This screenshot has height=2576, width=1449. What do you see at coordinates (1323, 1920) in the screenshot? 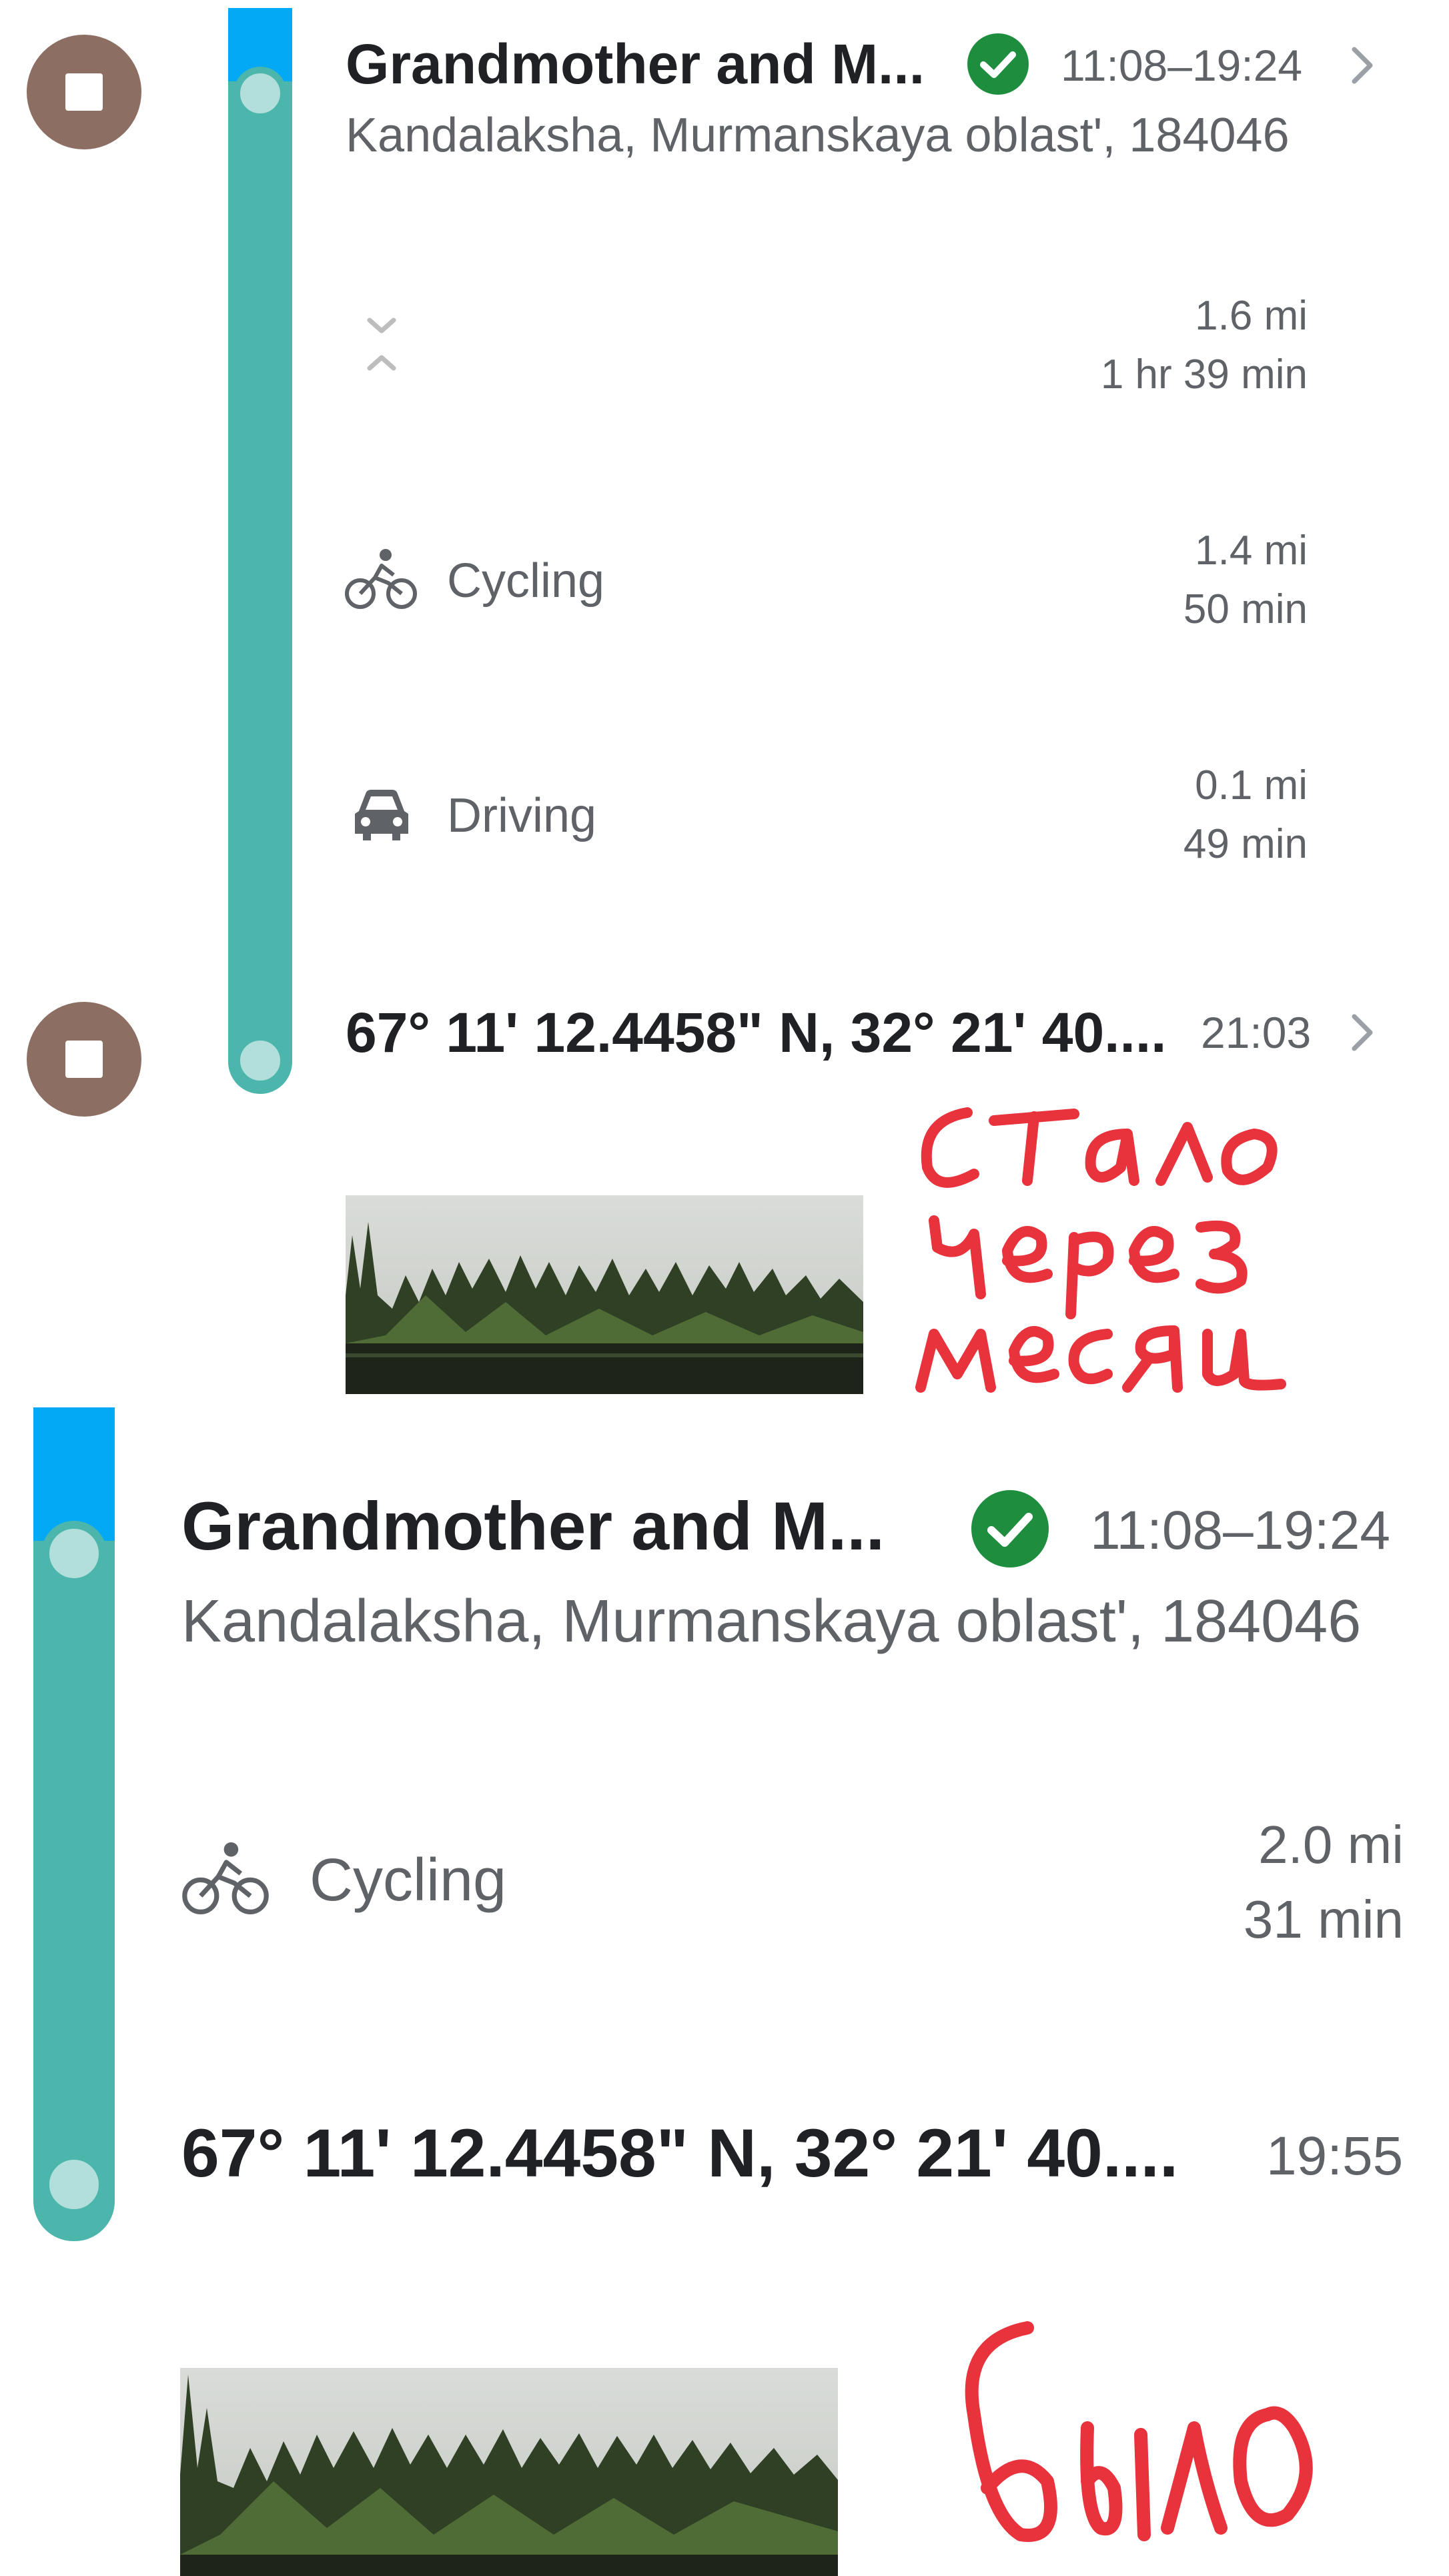
I see `segment-duration: 31 min` at bounding box center [1323, 1920].